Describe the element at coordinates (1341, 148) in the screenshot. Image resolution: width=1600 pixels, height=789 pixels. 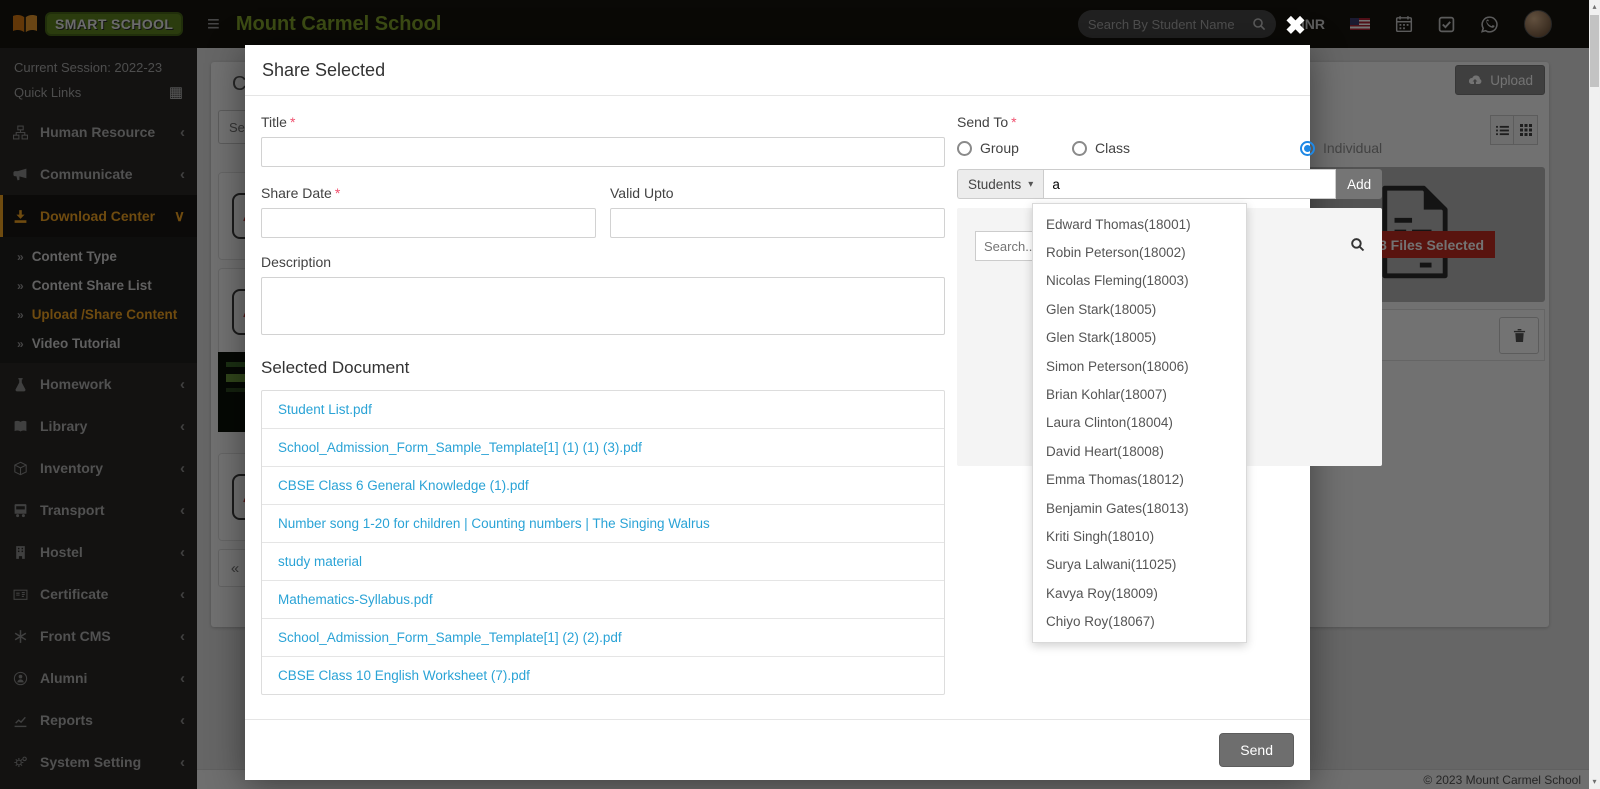
I see `radio-individual: Individual` at that location.